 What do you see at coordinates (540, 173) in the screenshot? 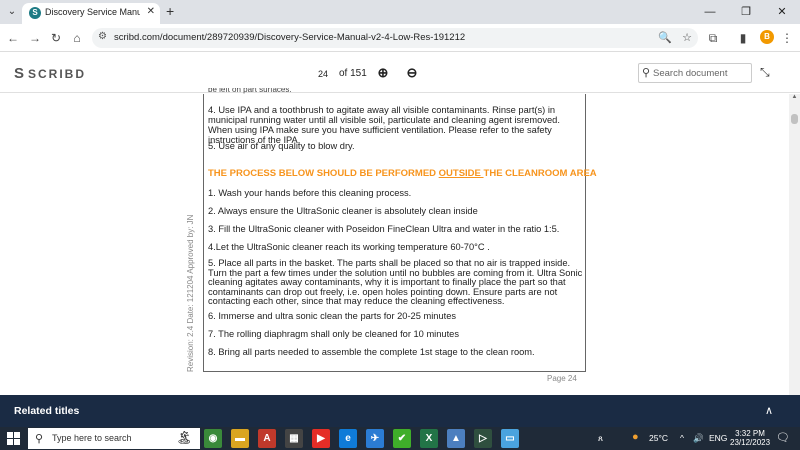
I see `heading-part-2: THE CLEANROOM AREA` at bounding box center [540, 173].